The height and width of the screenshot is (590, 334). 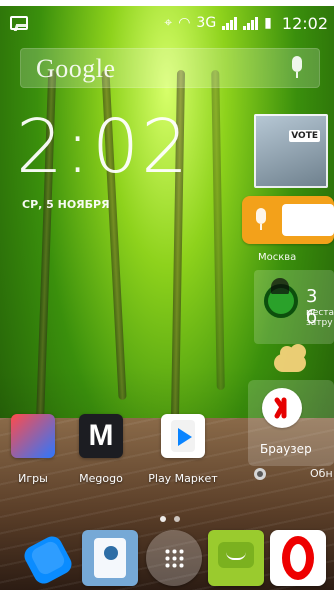 I want to click on page-indicator, so click(x=180, y=519).